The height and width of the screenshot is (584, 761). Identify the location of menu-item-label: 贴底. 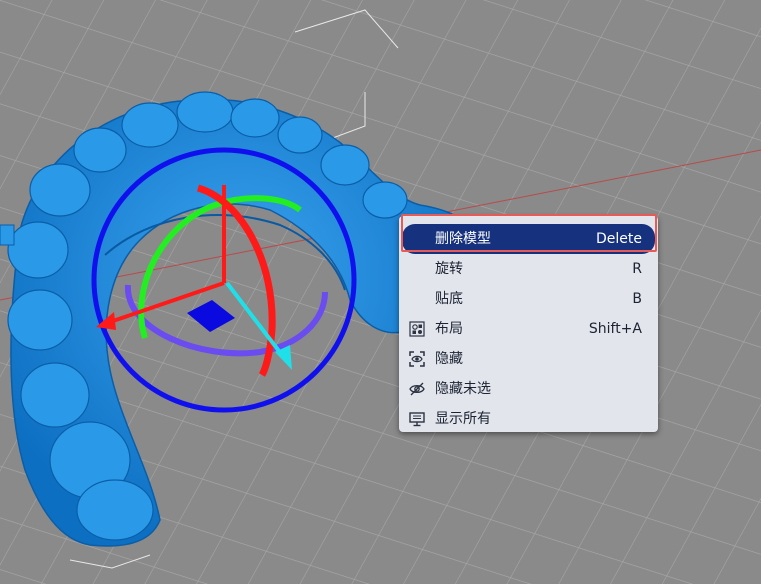
(449, 299).